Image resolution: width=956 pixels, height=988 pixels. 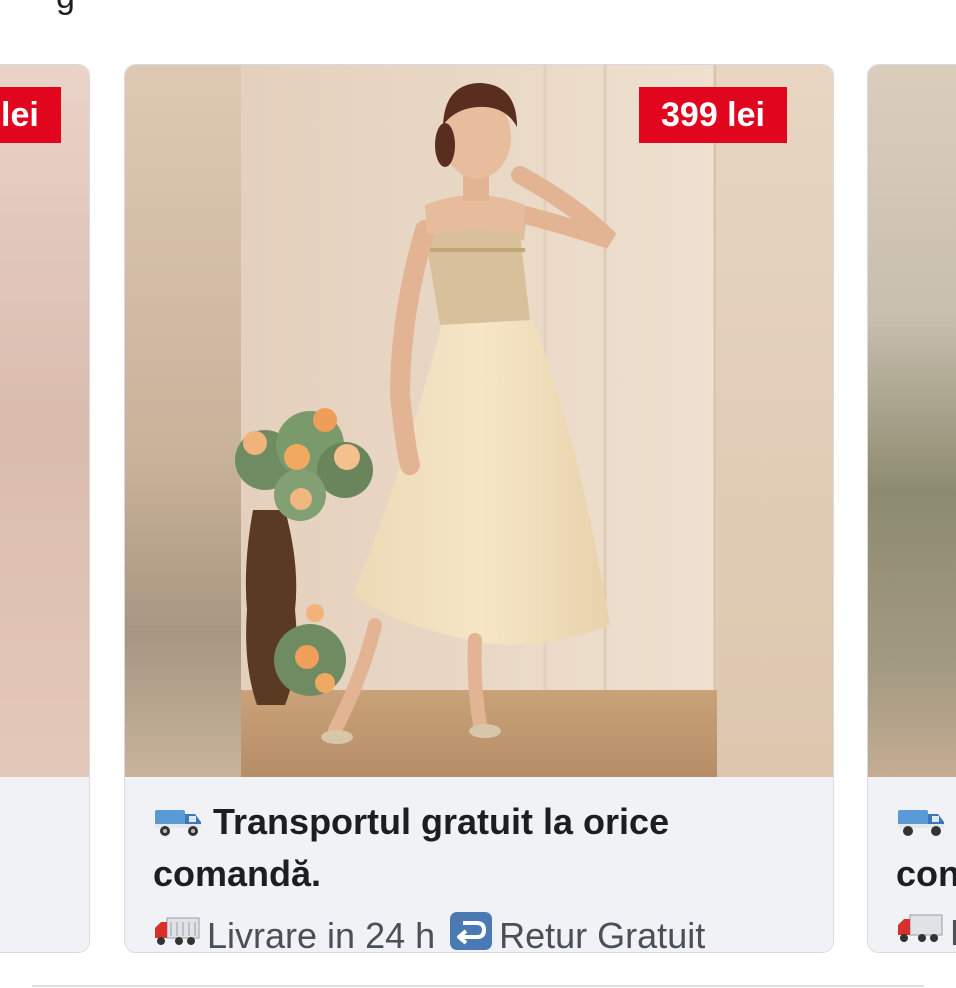 What do you see at coordinates (441, 821) in the screenshot?
I see `promo-line-1: Transportul gratuit la orice` at bounding box center [441, 821].